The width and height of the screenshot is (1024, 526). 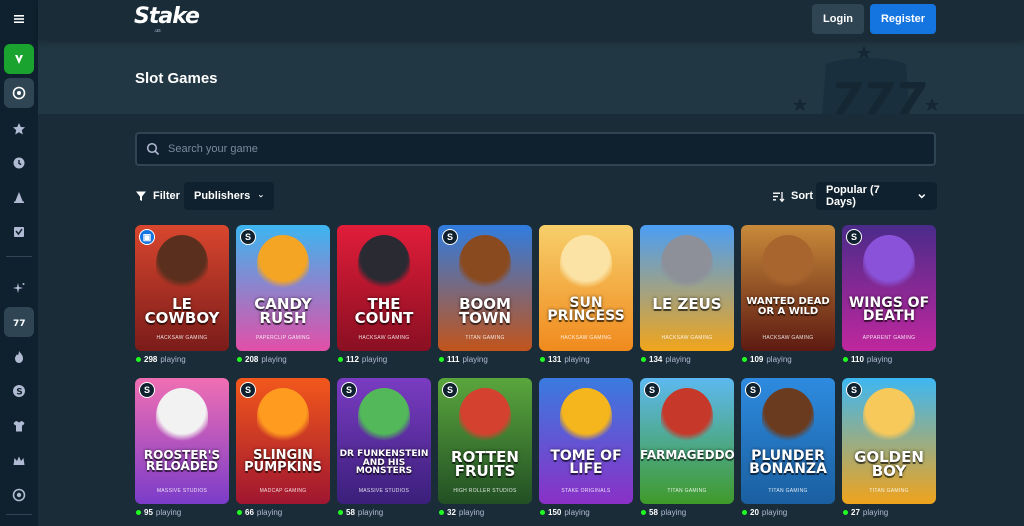 What do you see at coordinates (19, 391) in the screenshot?
I see `stake-originals-icon: S` at bounding box center [19, 391].